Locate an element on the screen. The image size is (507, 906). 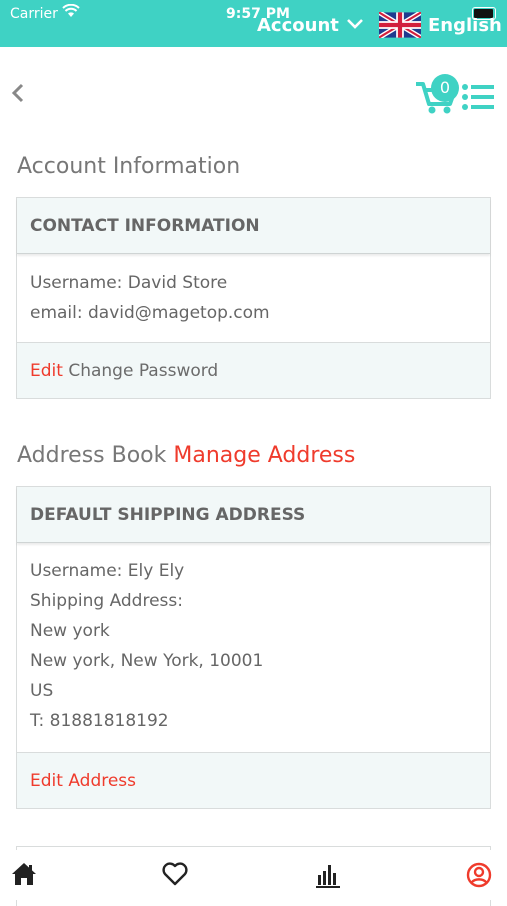
battery-icon is located at coordinates (484, 13).